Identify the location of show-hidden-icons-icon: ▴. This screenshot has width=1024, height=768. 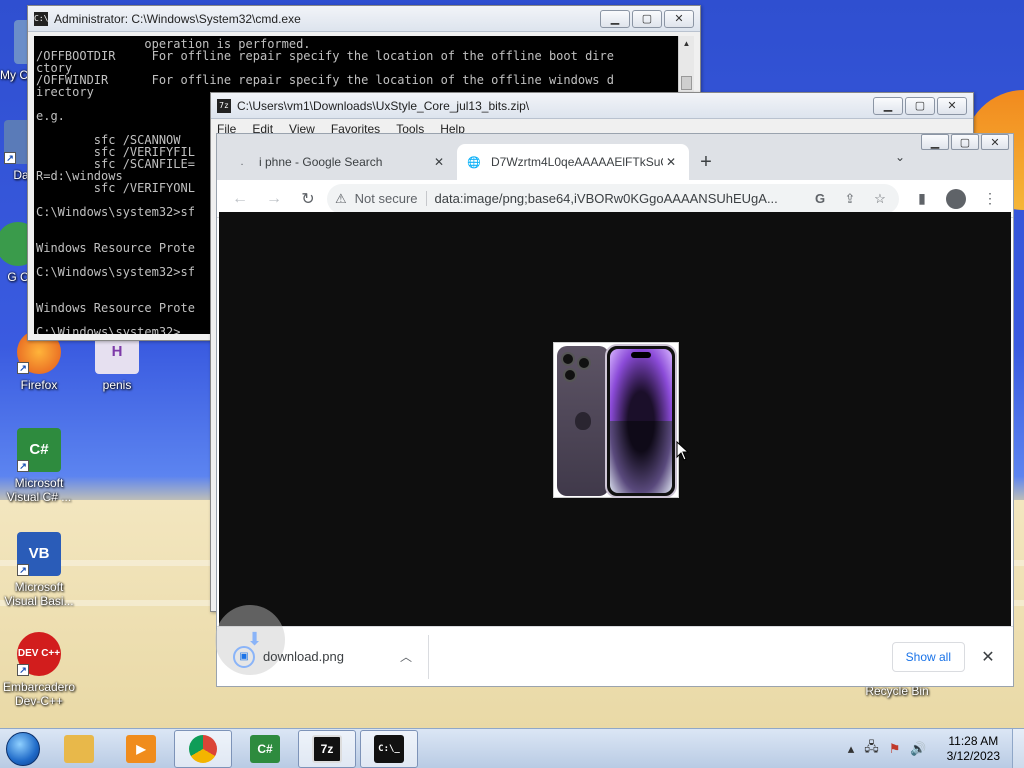
(851, 749).